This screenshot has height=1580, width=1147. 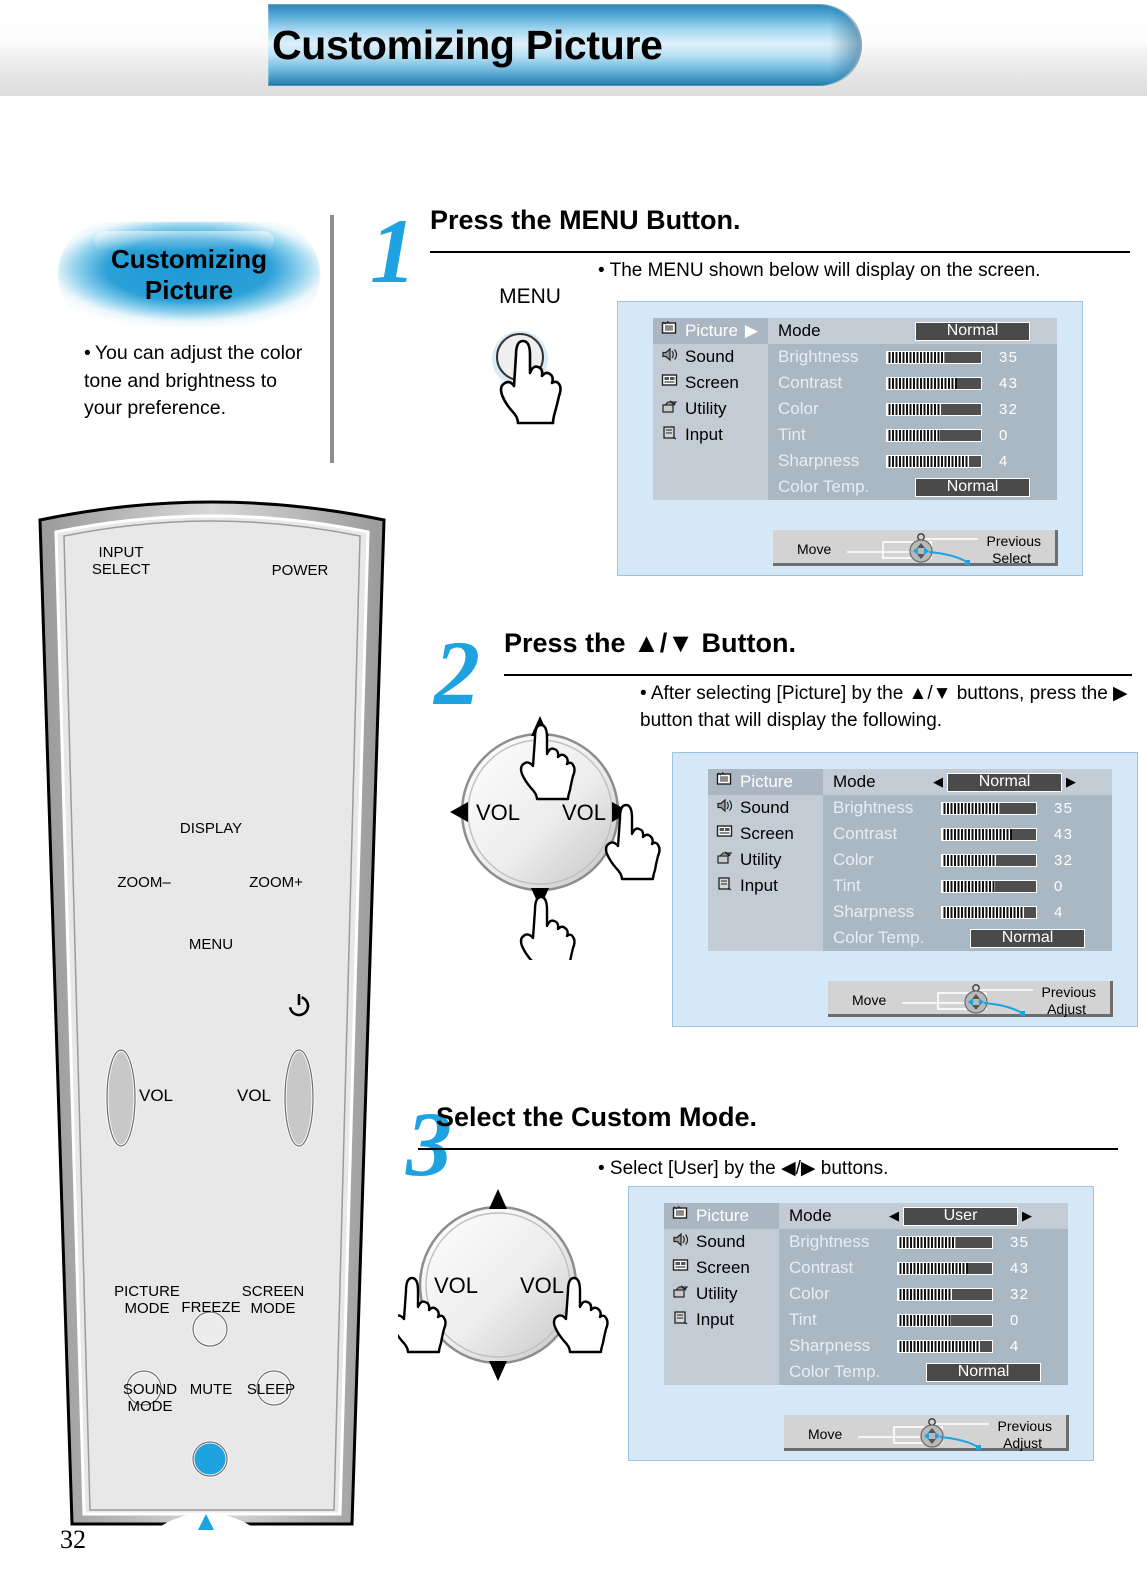 What do you see at coordinates (211, 944) in the screenshot?
I see `menu-label: MENU` at bounding box center [211, 944].